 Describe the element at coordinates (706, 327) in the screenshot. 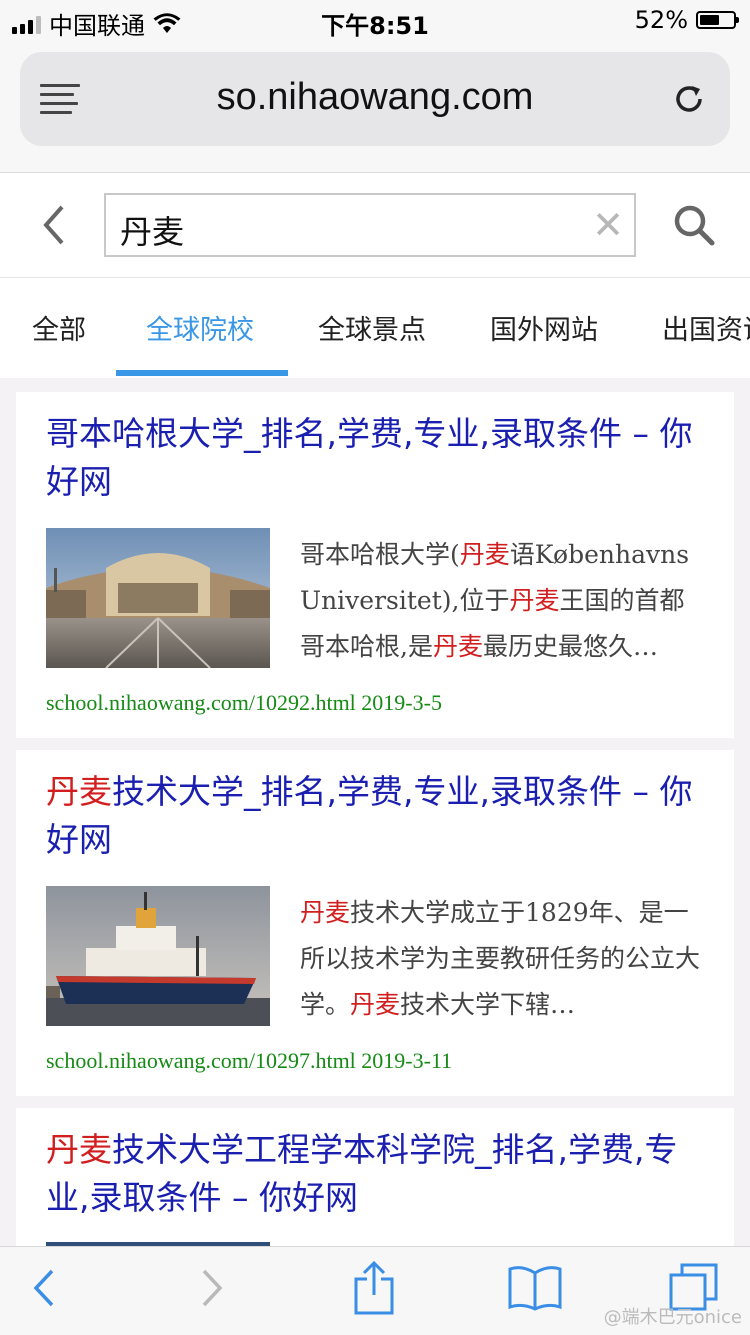

I see `tab-study-abroad-news: 出国资讯` at that location.